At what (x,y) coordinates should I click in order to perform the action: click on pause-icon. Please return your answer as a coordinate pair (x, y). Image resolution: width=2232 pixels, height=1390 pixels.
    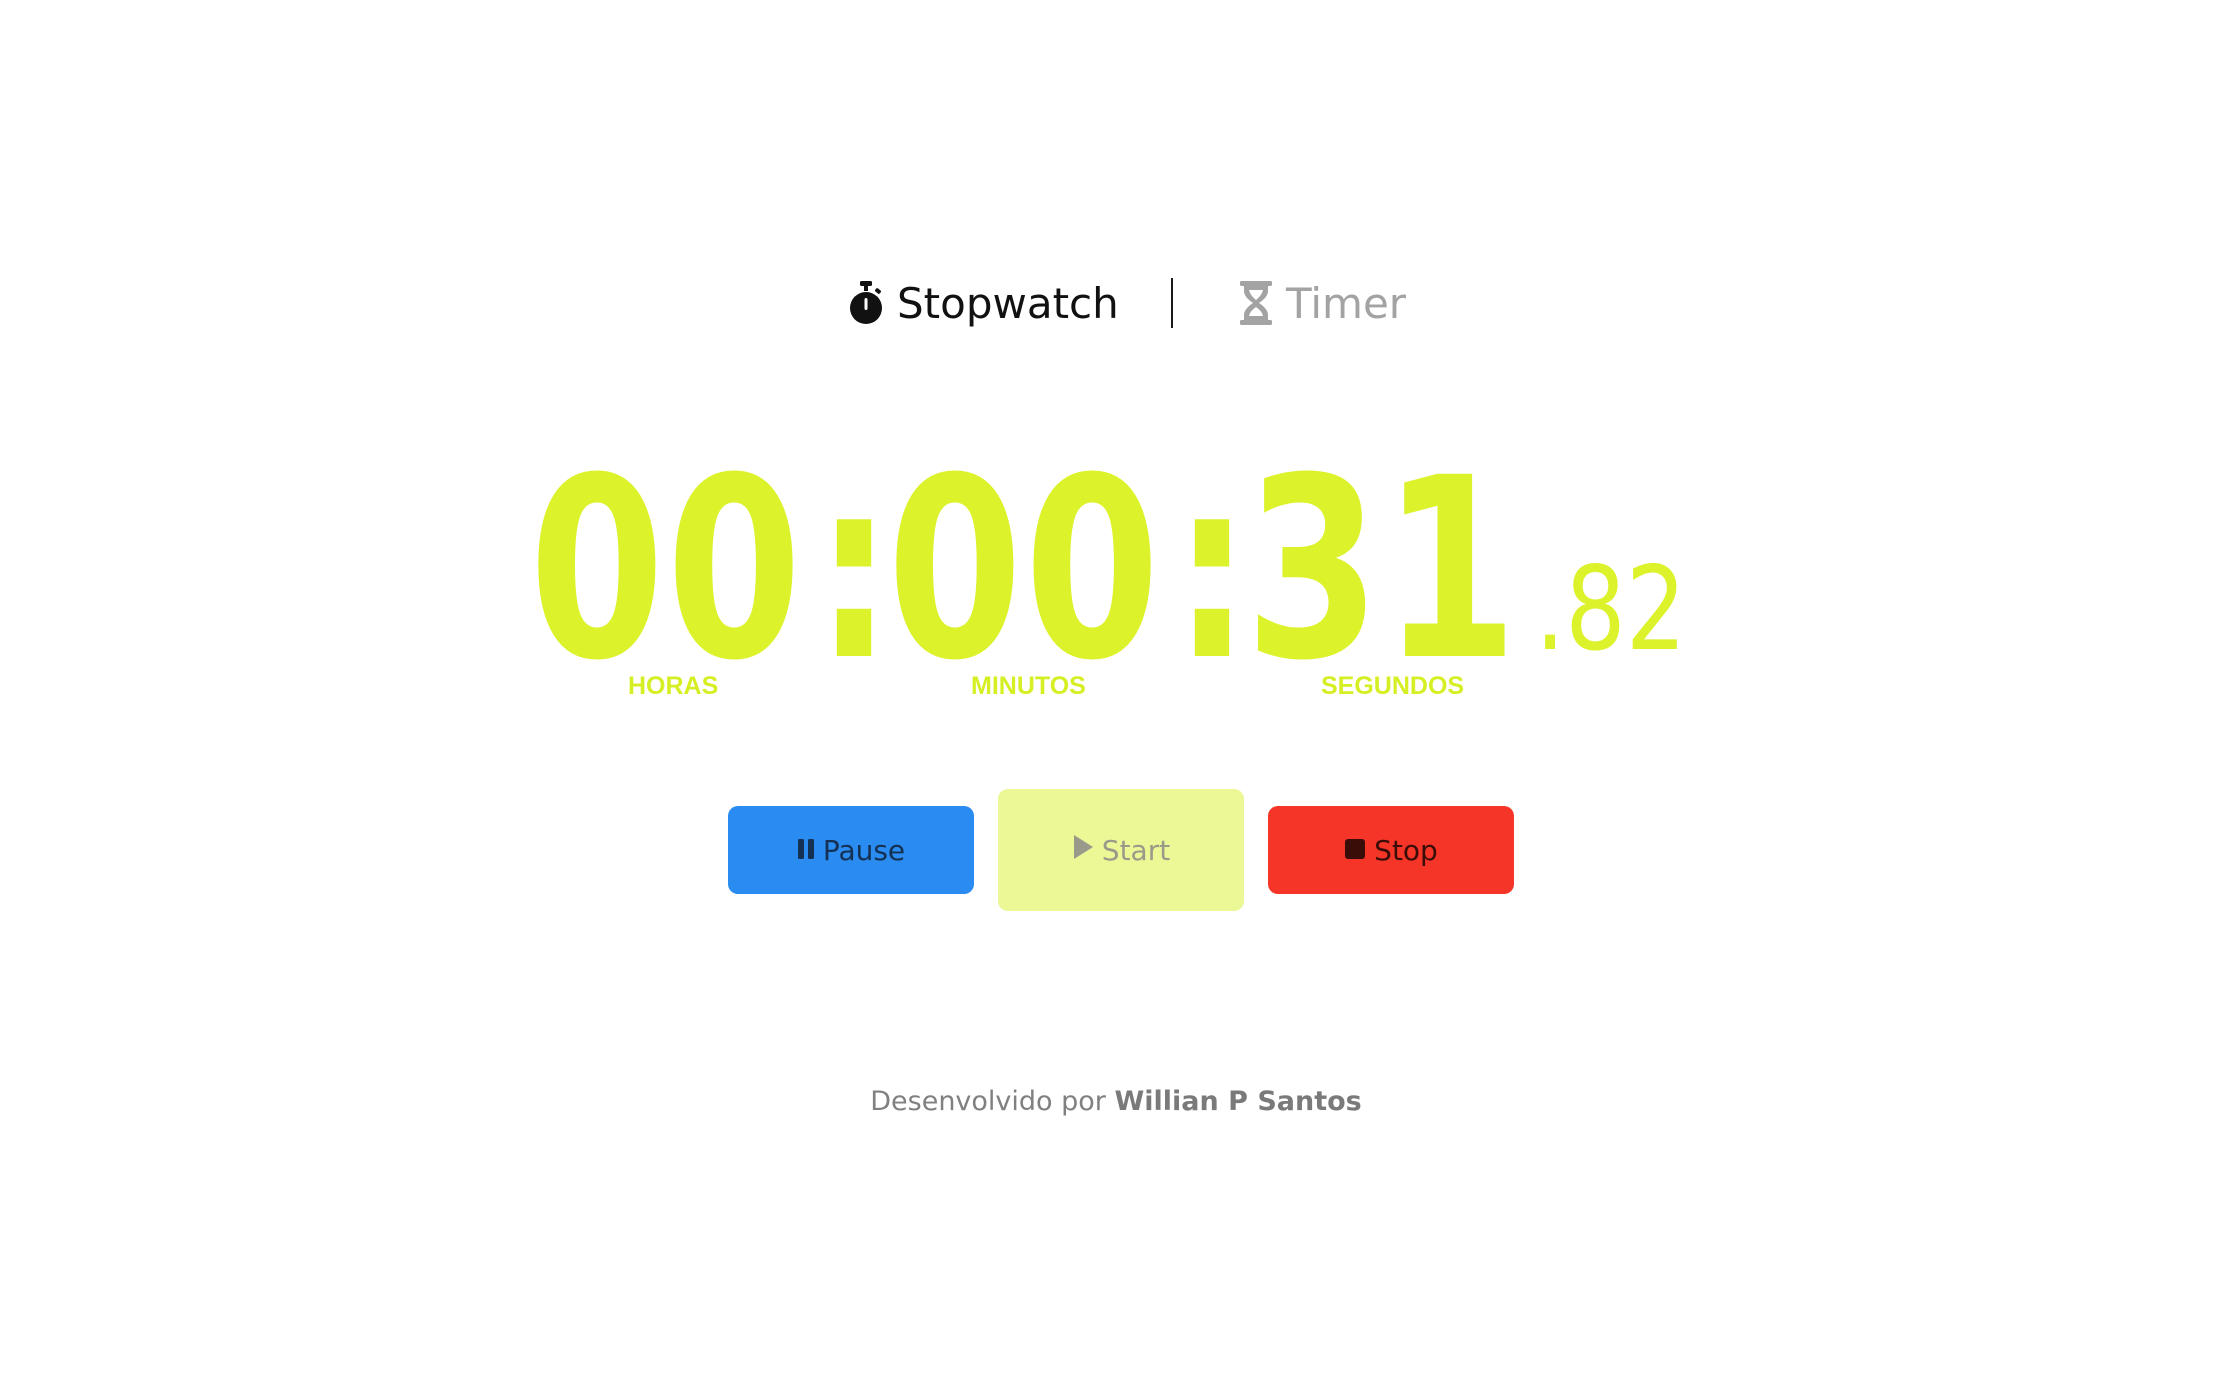
    Looking at the image, I should click on (806, 850).